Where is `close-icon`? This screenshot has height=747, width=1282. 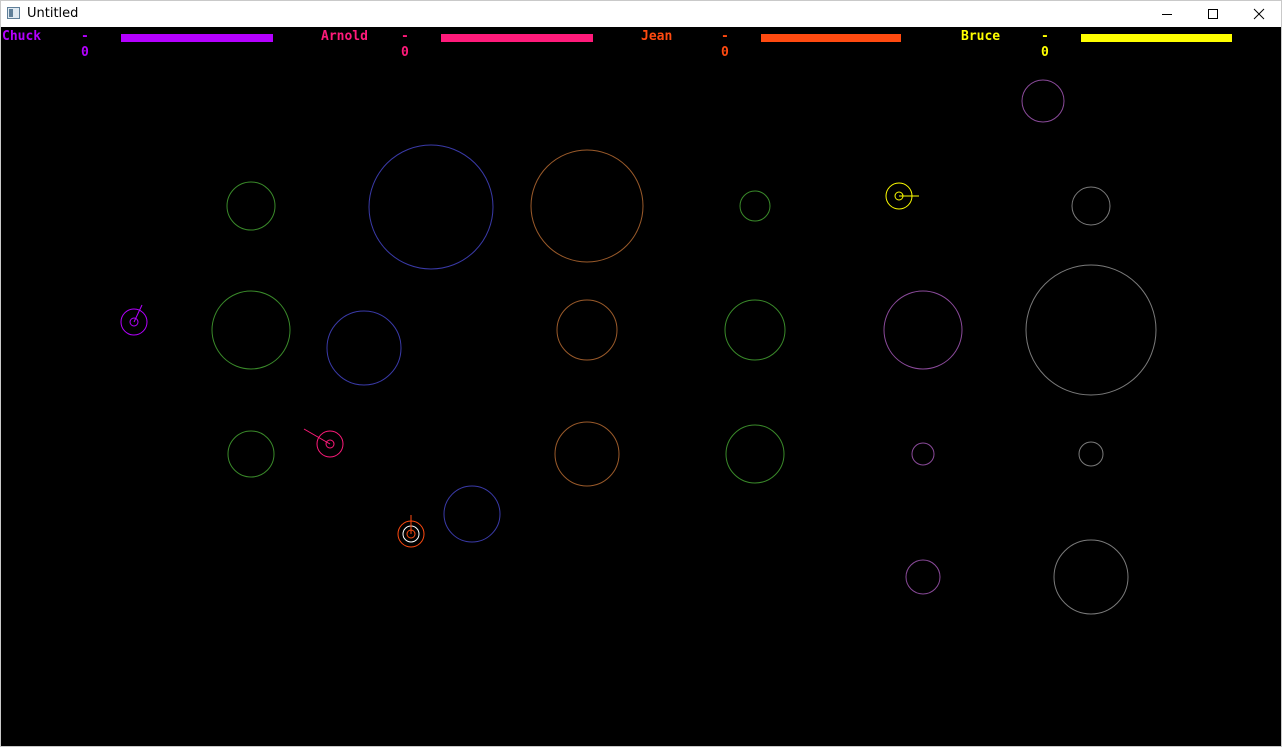 close-icon is located at coordinates (1259, 14).